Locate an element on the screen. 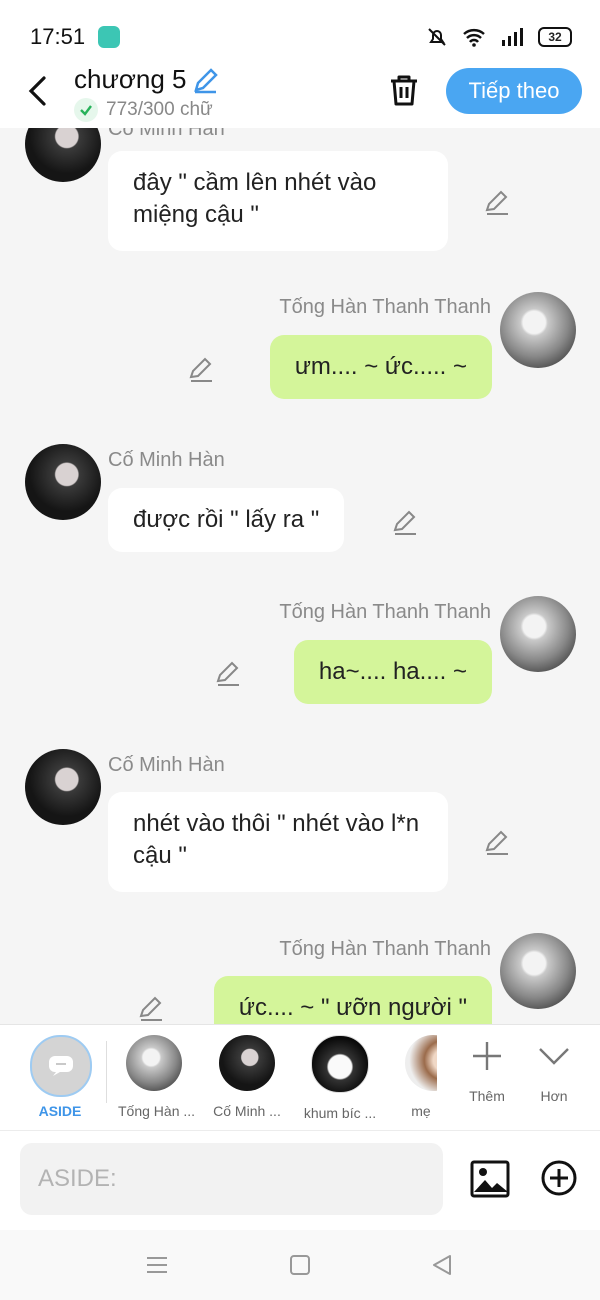  menu-icon is located at coordinates (157, 1265).